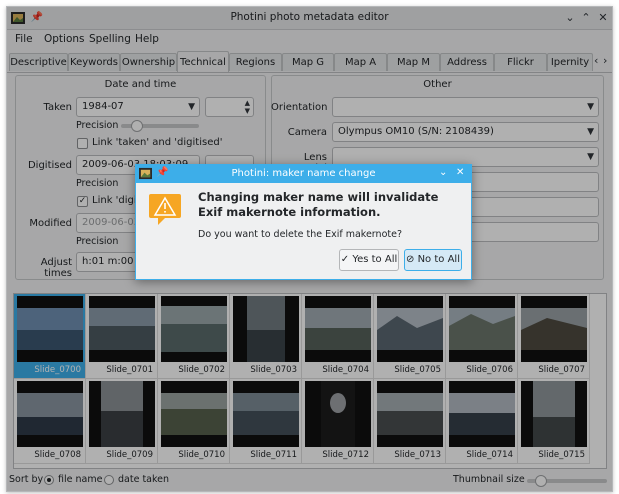 This screenshot has height=494, width=619. Describe the element at coordinates (460, 172) in the screenshot. I see `close-icon: ✕` at that location.